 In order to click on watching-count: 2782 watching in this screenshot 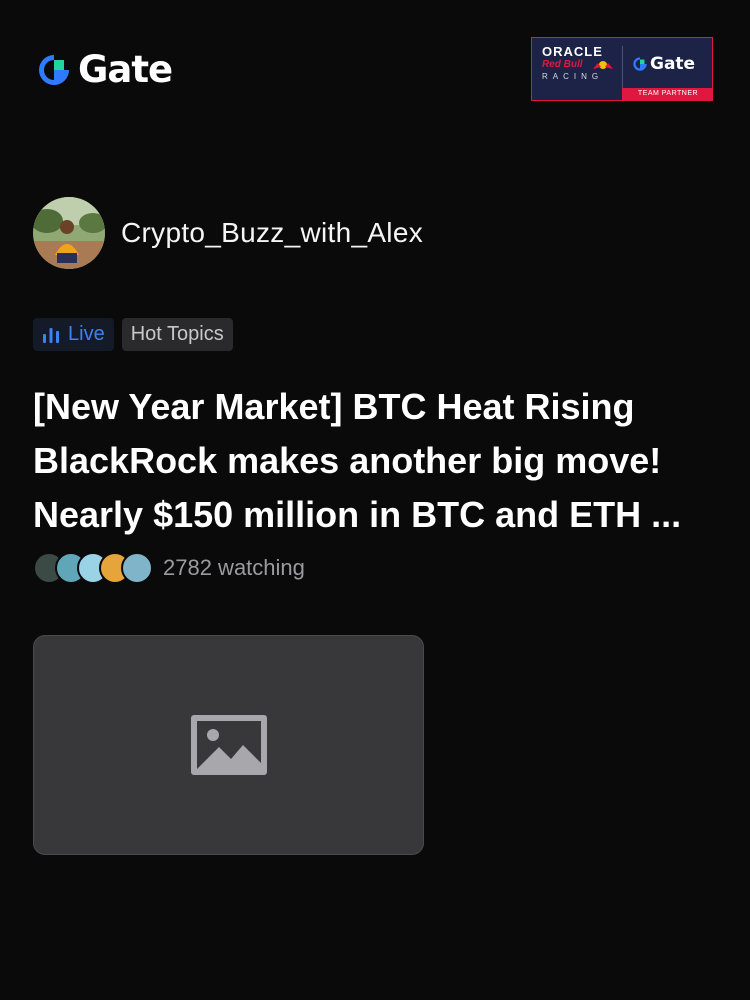, I will do `click(234, 567)`.